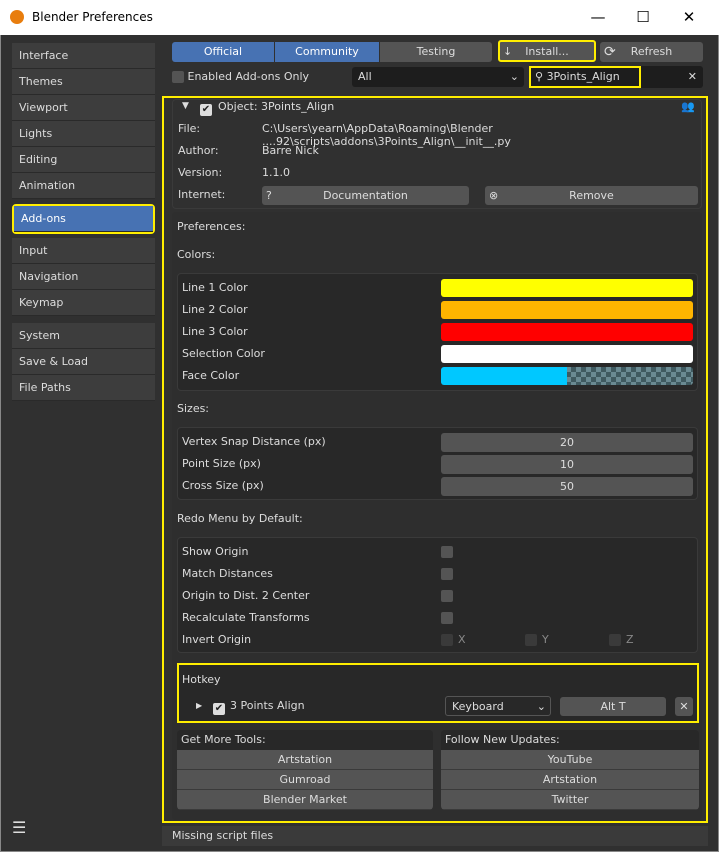  Describe the element at coordinates (692, 76) in the screenshot. I see `clear-search-icon: ✕` at that location.